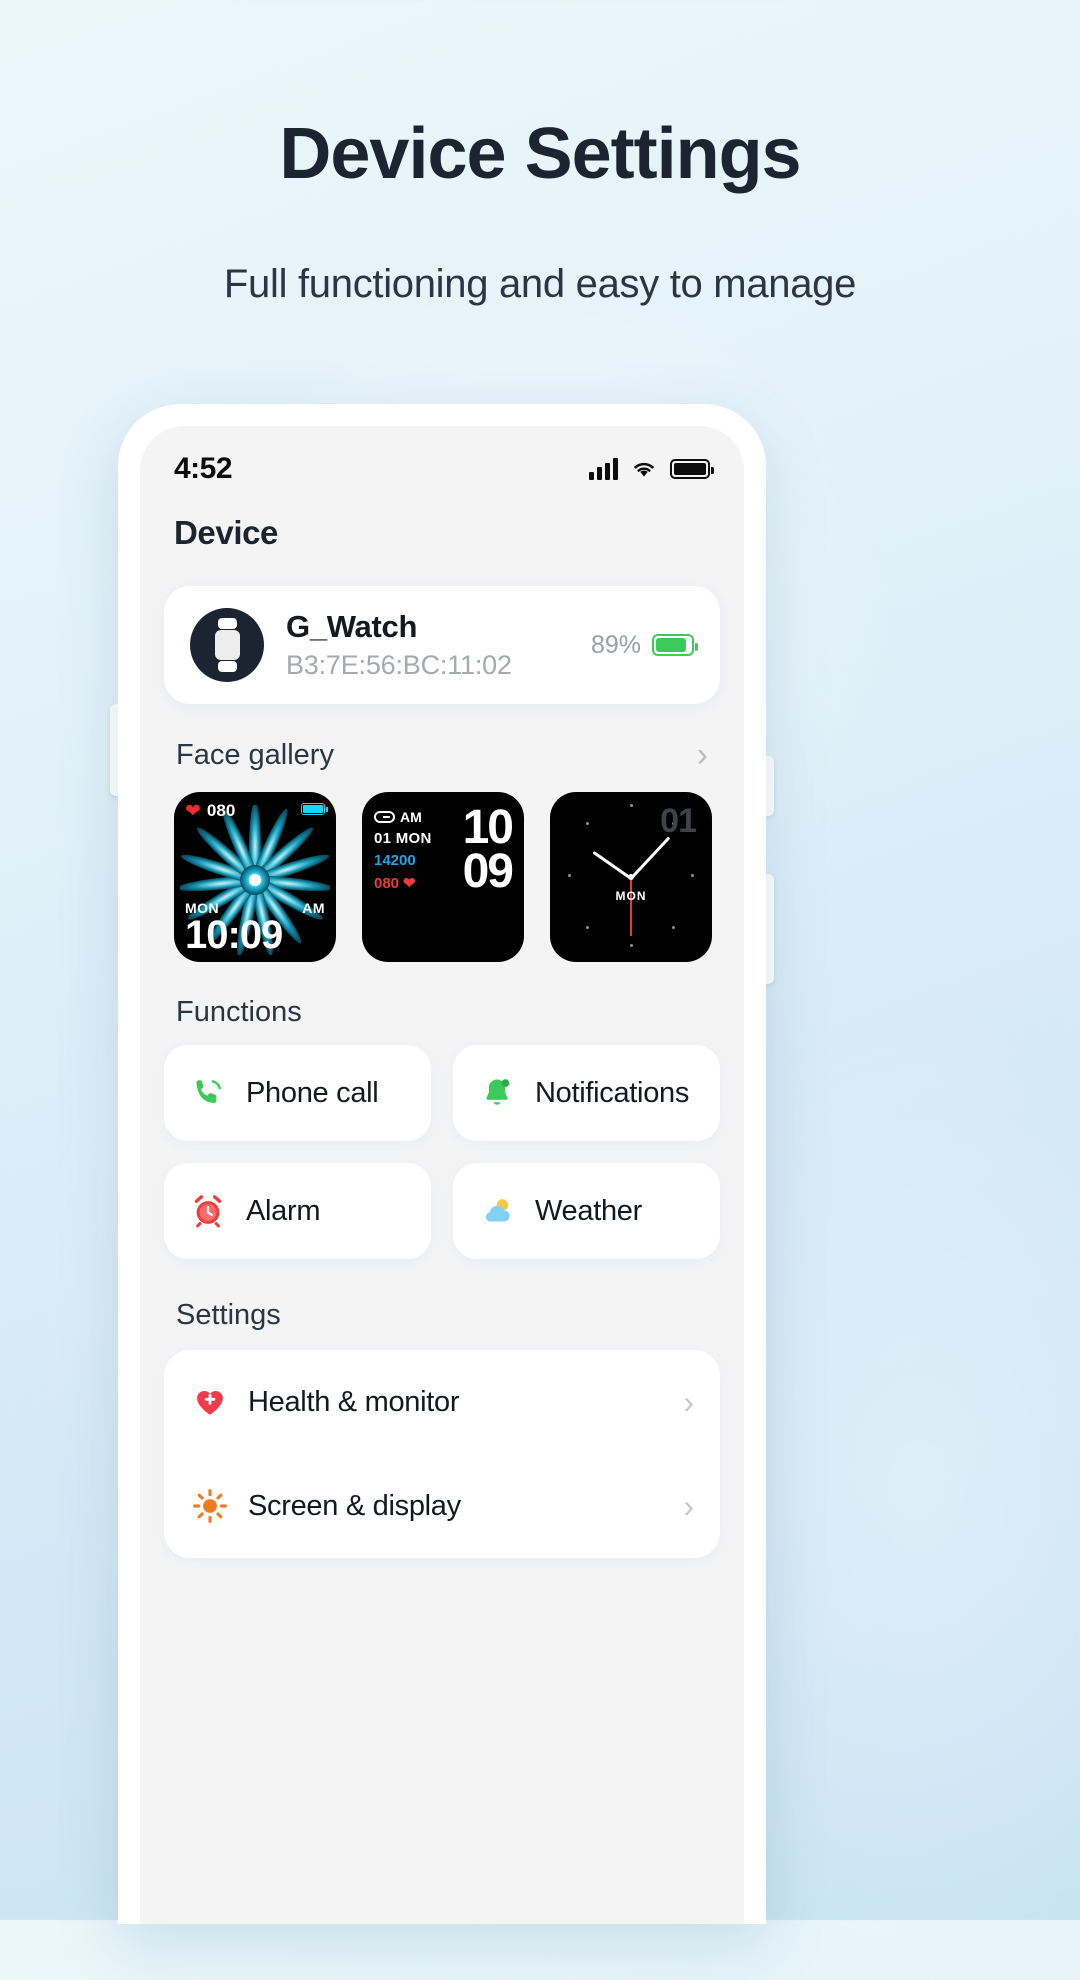  What do you see at coordinates (612, 1092) in the screenshot?
I see `function-notifications-label: Notifications` at bounding box center [612, 1092].